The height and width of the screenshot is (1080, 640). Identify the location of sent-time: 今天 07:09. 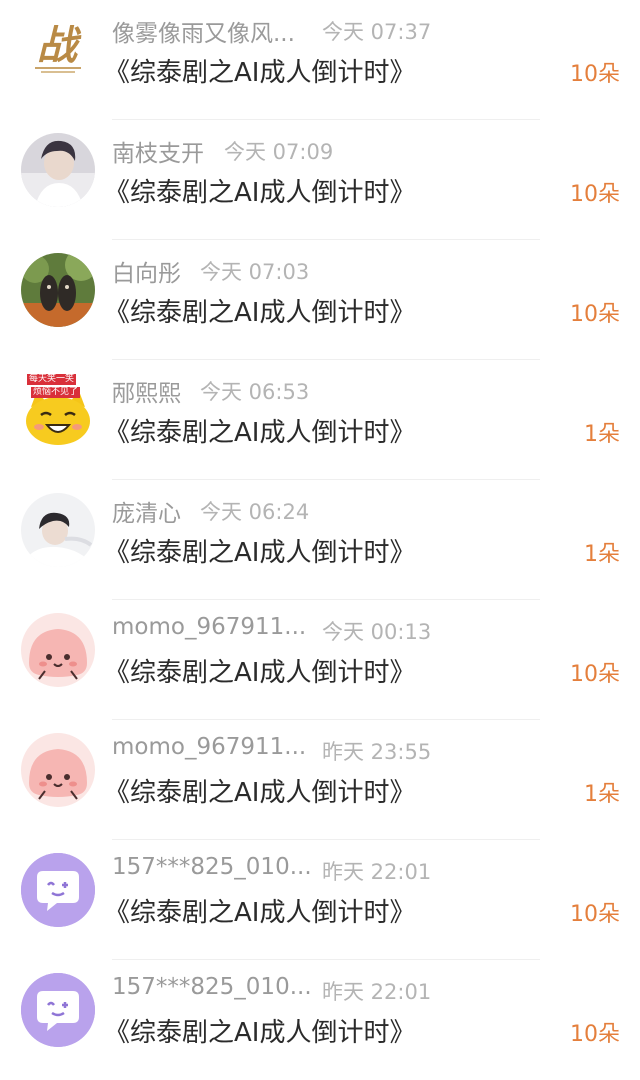
(279, 152).